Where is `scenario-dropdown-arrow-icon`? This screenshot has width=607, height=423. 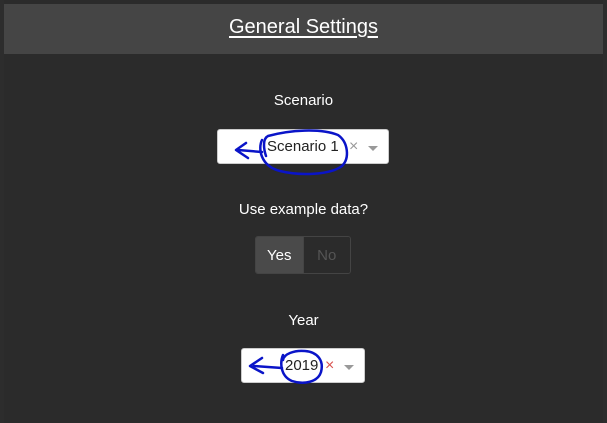
scenario-dropdown-arrow-icon is located at coordinates (373, 148).